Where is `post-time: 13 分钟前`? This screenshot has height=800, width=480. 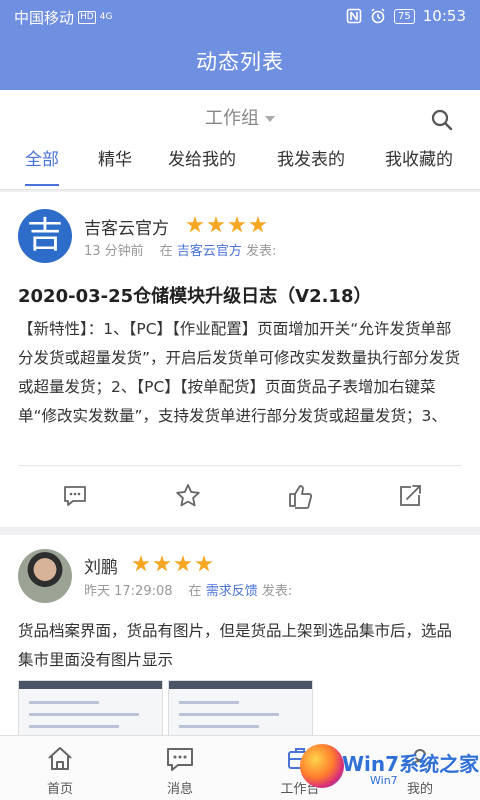
post-time: 13 分钟前 is located at coordinates (114, 251).